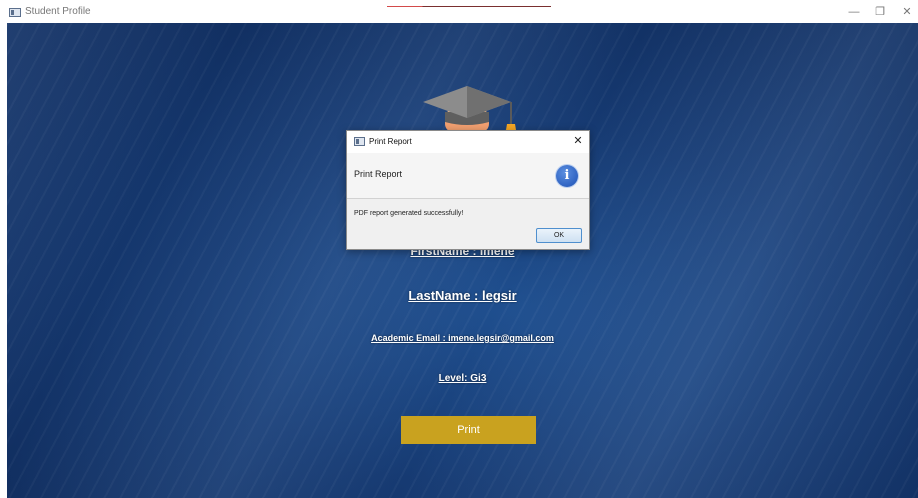  Describe the element at coordinates (469, 6) in the screenshot. I see `titlebar-accent-line` at that location.